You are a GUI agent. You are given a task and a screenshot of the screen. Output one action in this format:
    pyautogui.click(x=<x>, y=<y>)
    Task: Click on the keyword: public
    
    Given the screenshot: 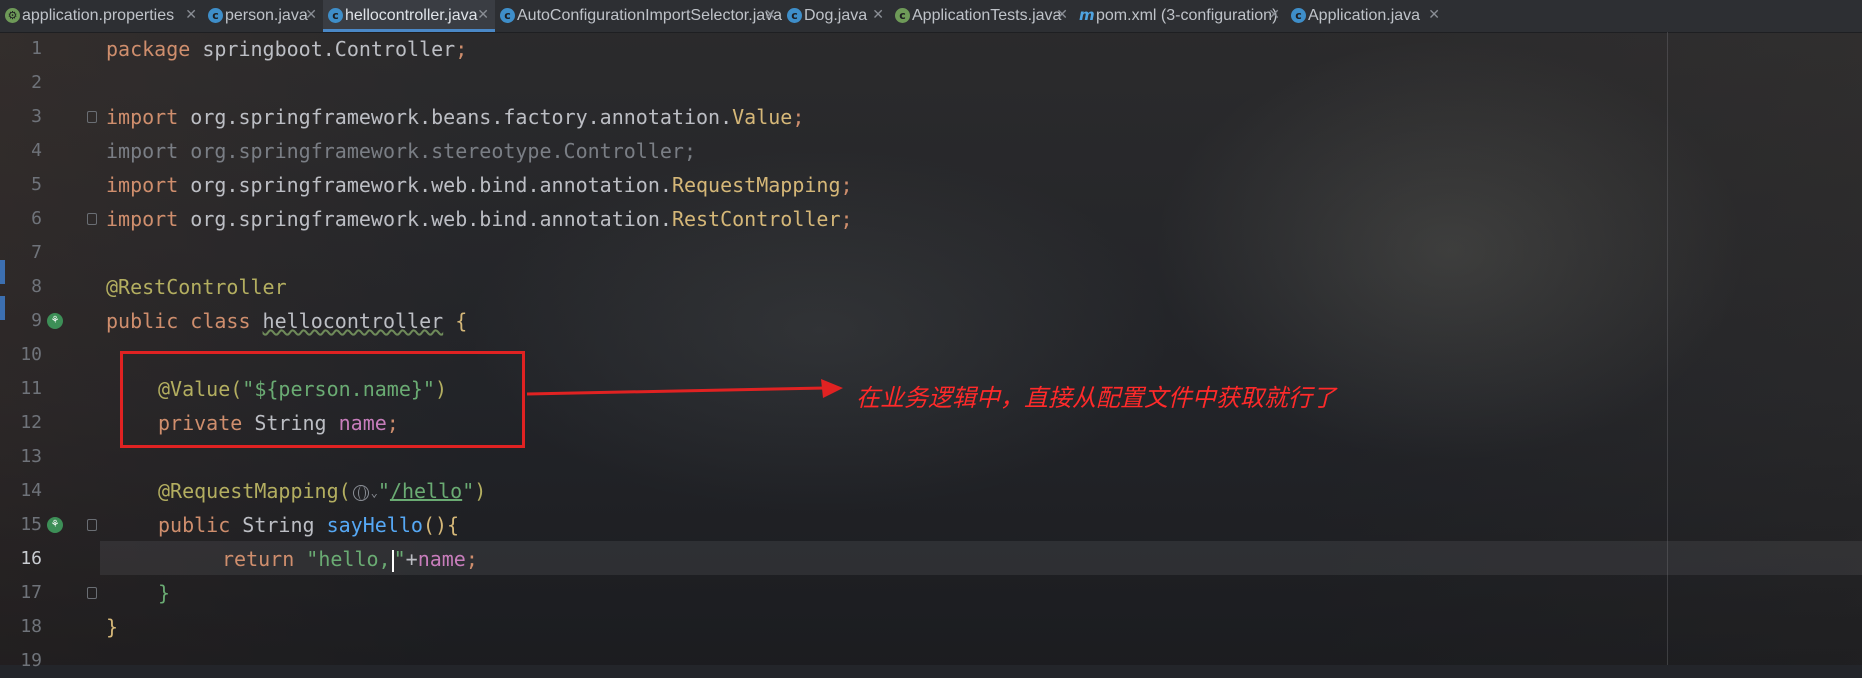 What is the action you would take?
    pyautogui.click(x=200, y=525)
    